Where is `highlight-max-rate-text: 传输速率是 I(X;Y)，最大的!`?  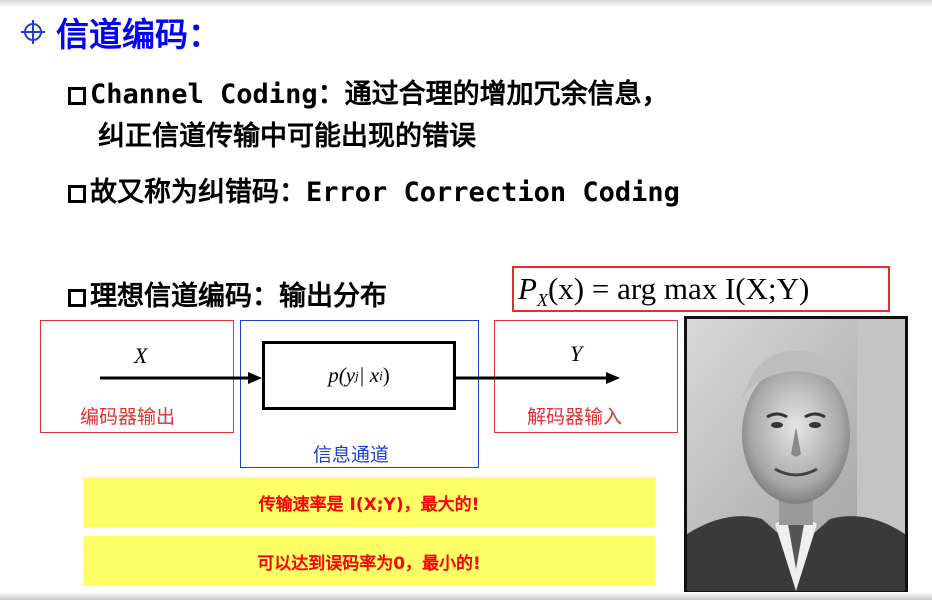 highlight-max-rate-text: 传输速率是 I(X;Y)，最大的! is located at coordinates (369, 504).